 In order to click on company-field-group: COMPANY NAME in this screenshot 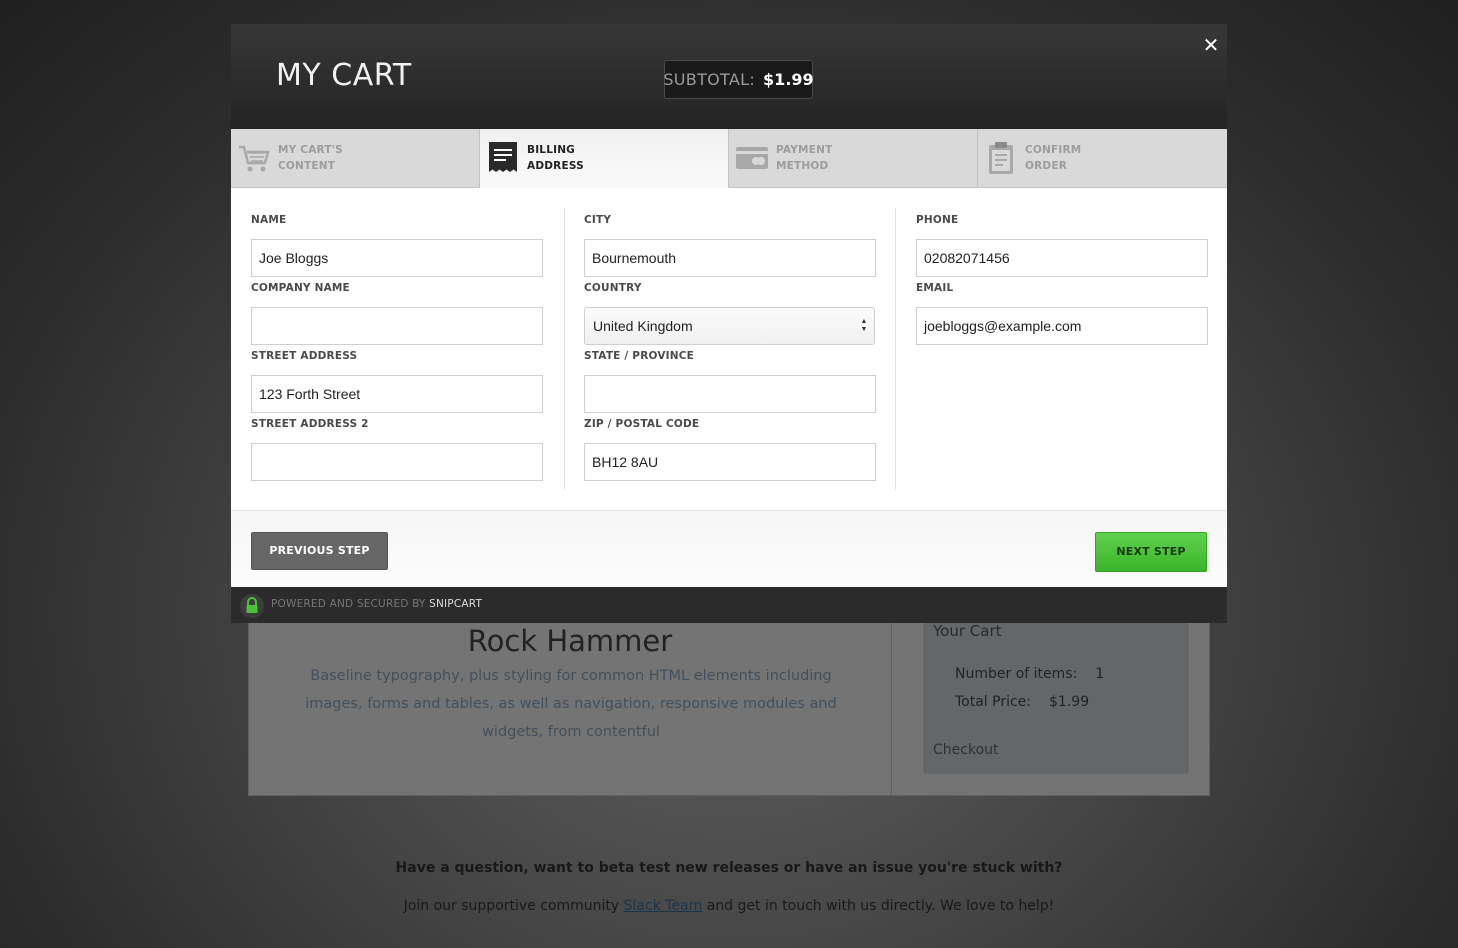, I will do `click(397, 310)`.